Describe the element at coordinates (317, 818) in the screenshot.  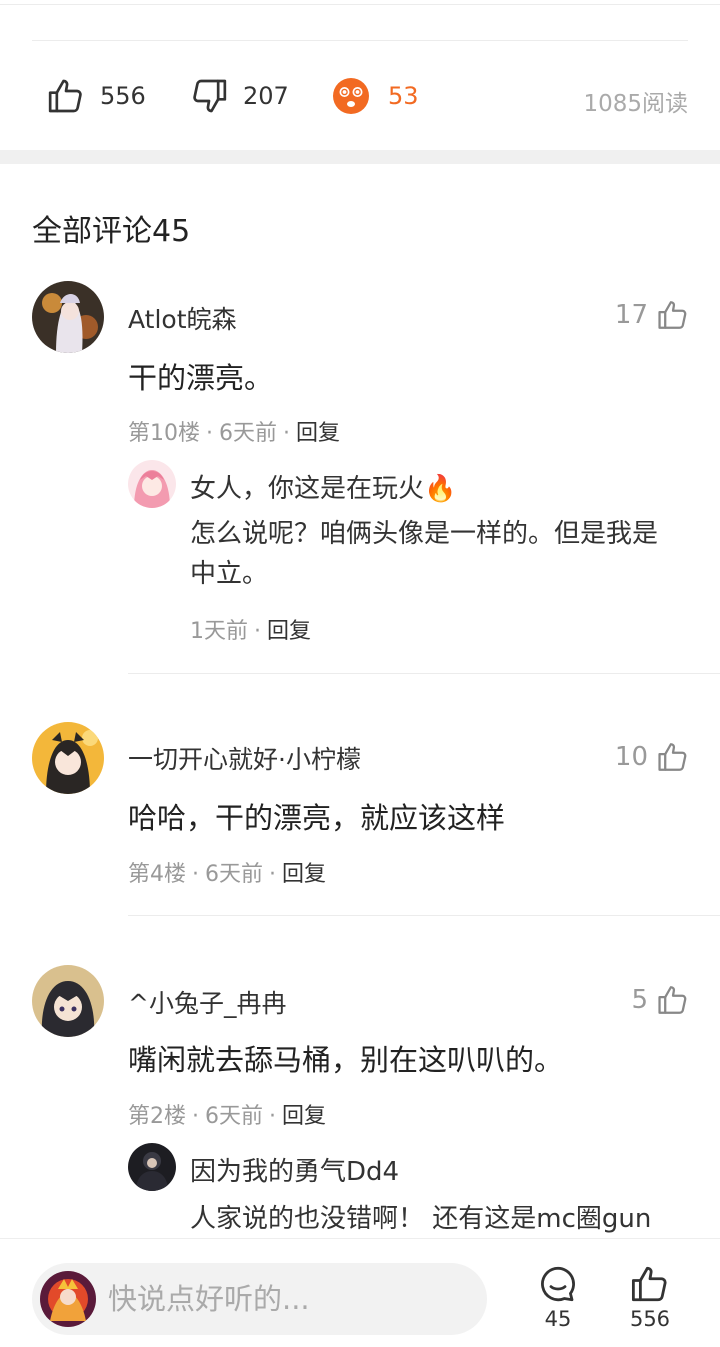
I see `comment-text: 哈哈，干的漂亮，就应该这样` at that location.